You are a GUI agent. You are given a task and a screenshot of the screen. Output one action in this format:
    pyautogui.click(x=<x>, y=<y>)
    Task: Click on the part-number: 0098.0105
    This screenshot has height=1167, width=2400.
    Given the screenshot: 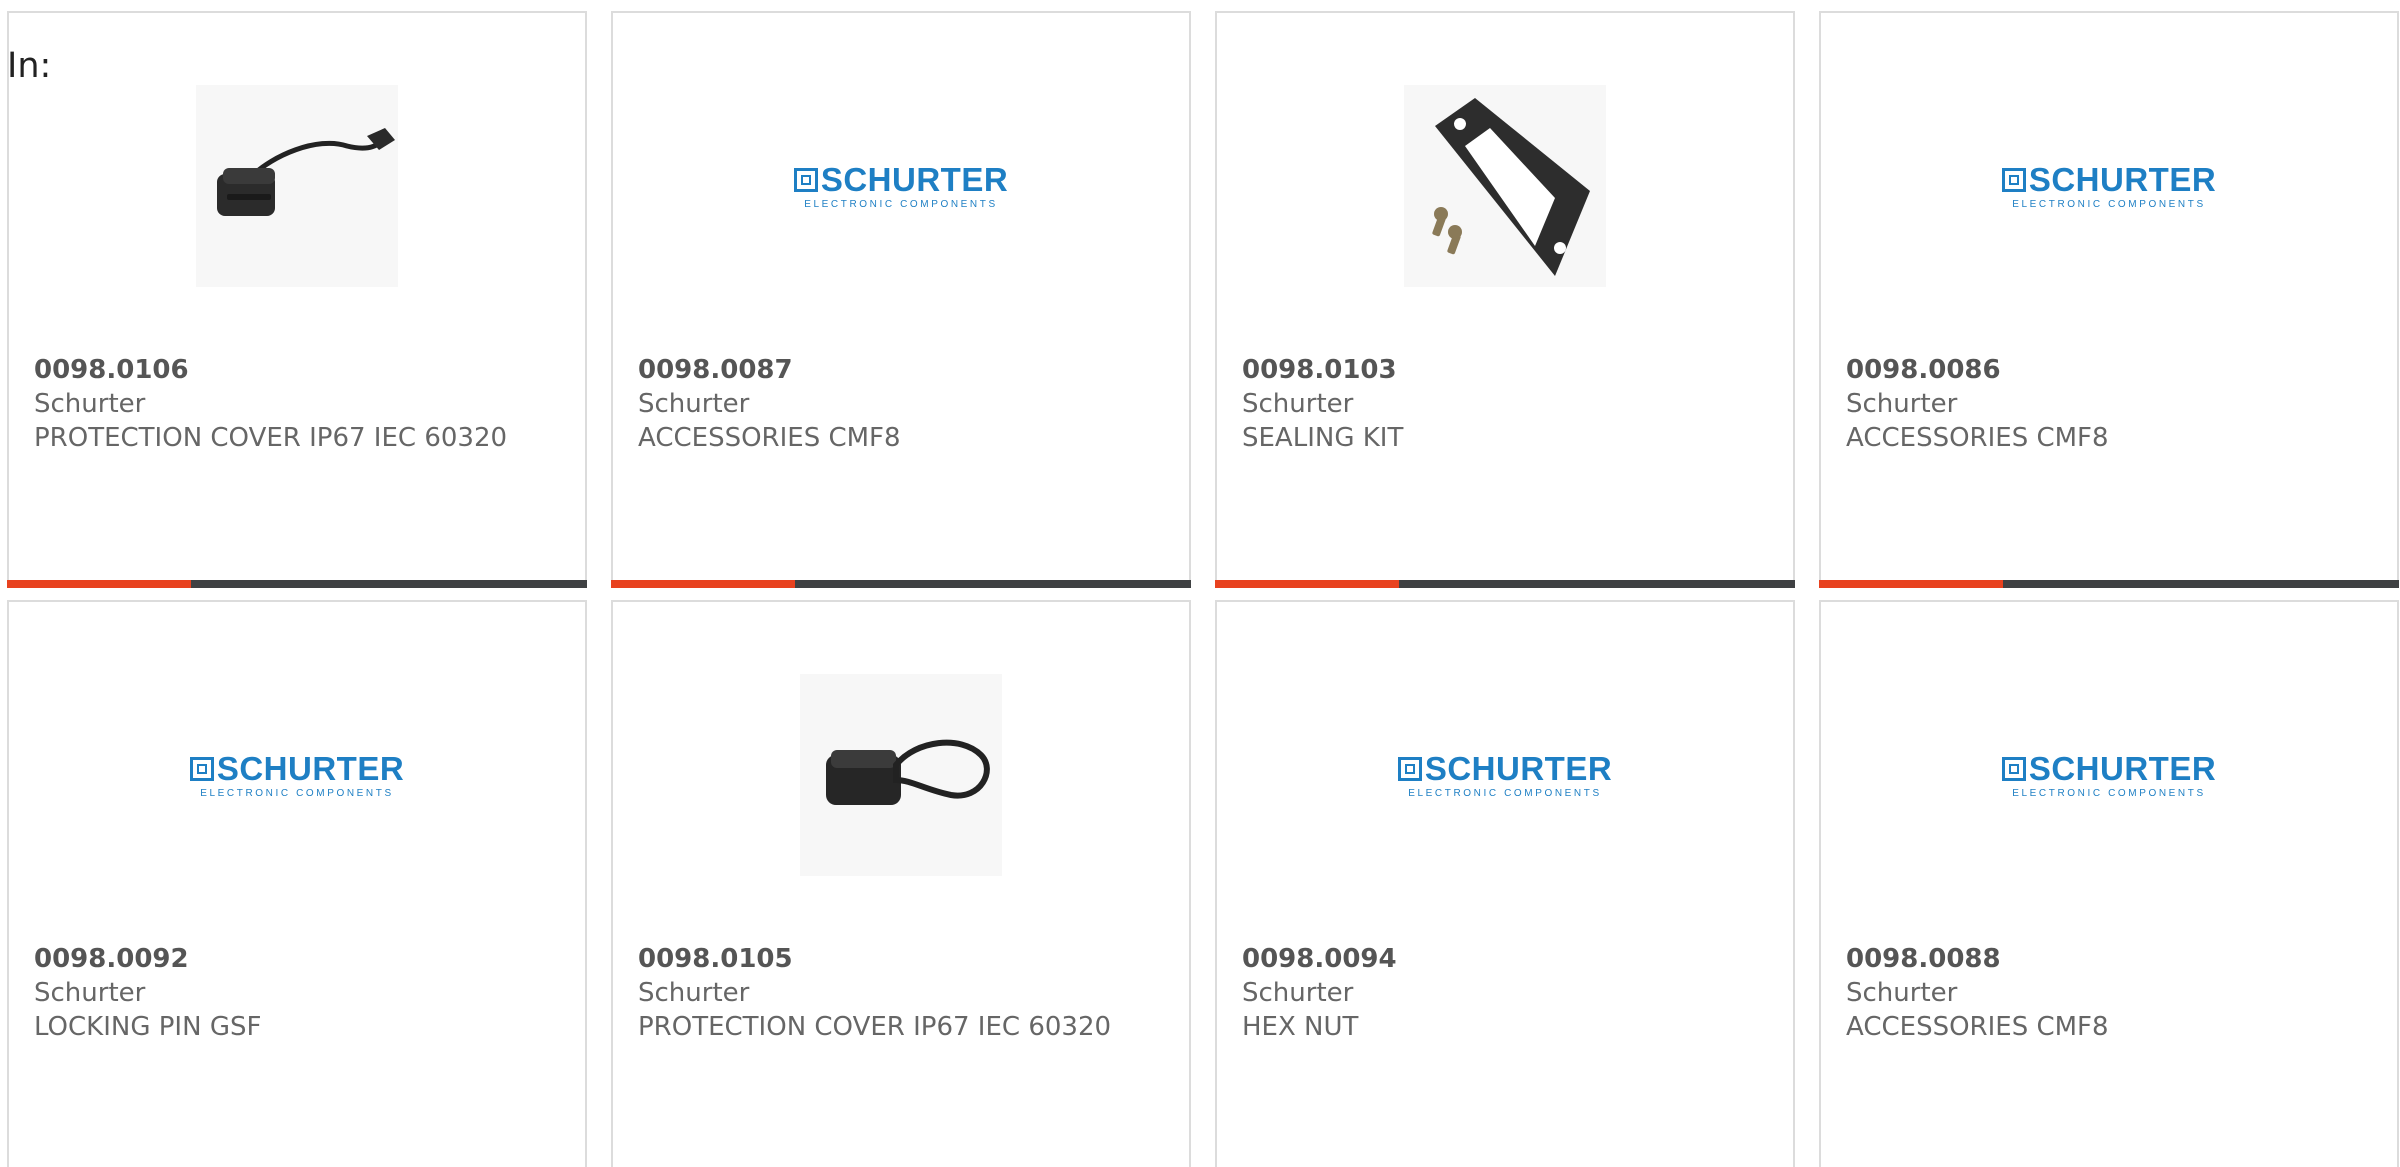 What is the action you would take?
    pyautogui.click(x=878, y=959)
    